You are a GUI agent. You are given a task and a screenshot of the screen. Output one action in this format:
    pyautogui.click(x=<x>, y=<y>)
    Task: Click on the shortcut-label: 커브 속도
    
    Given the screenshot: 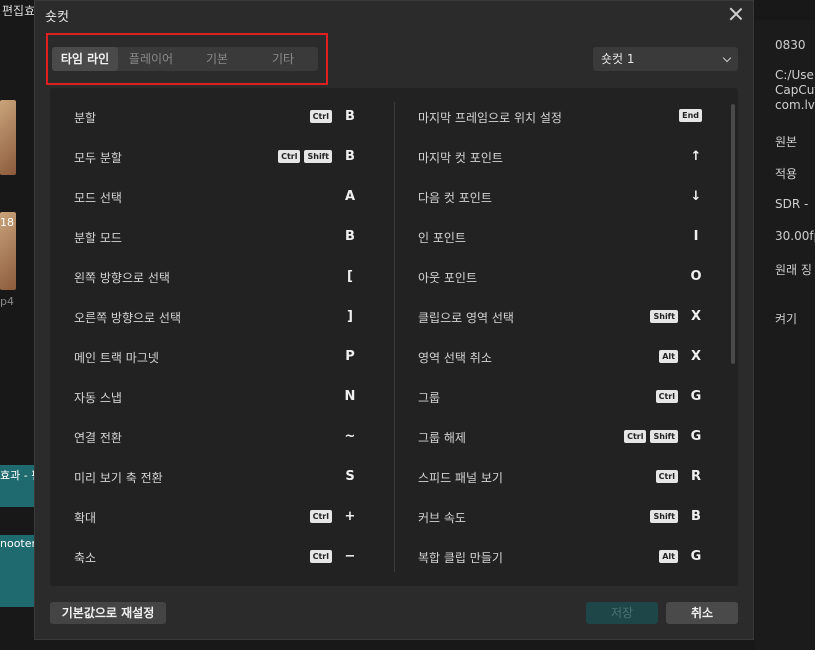 What is the action you would take?
    pyautogui.click(x=442, y=518)
    